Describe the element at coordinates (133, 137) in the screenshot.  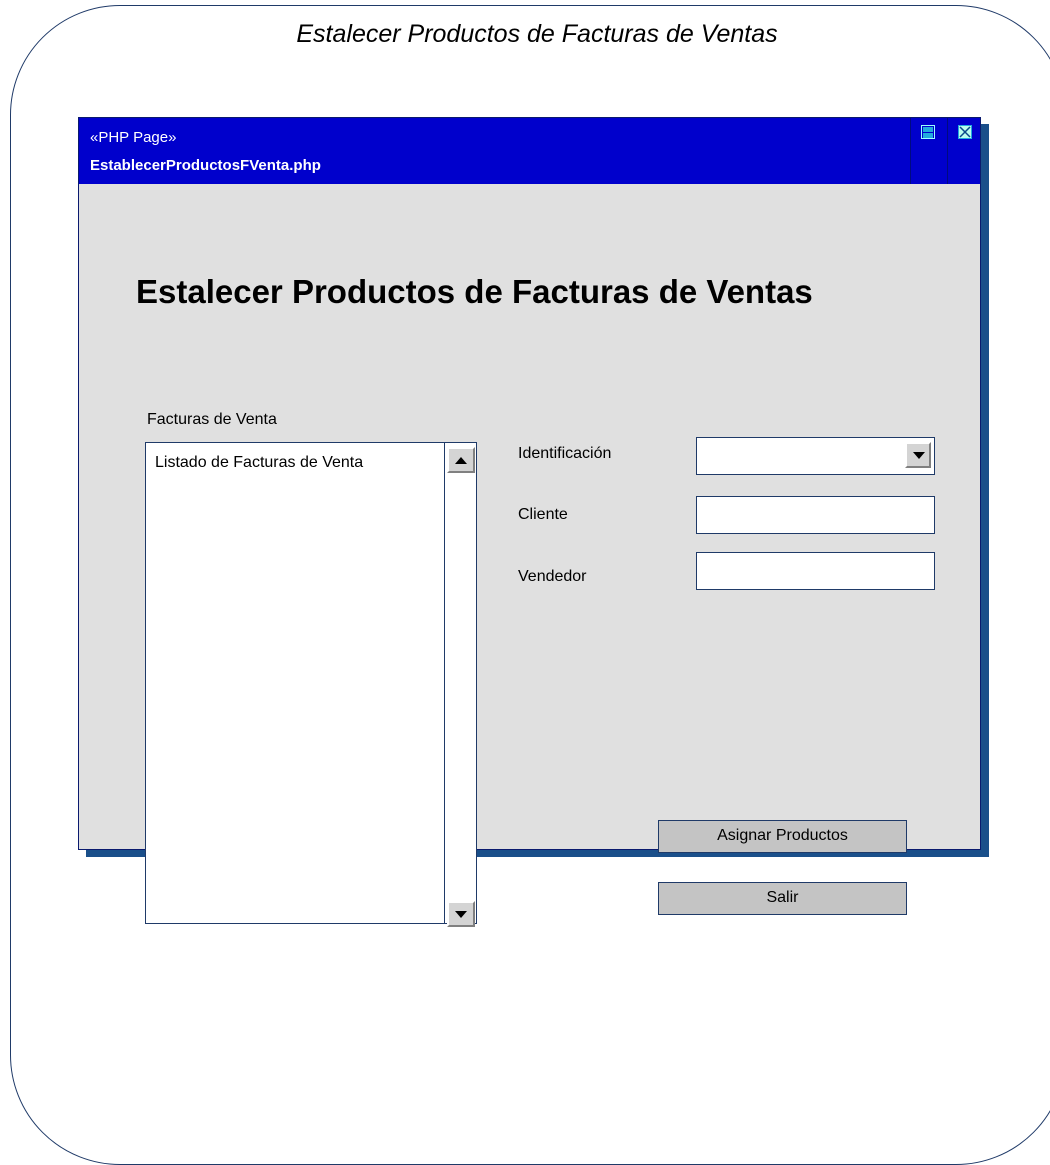
I see `page-stereotype: «PHP Page»` at that location.